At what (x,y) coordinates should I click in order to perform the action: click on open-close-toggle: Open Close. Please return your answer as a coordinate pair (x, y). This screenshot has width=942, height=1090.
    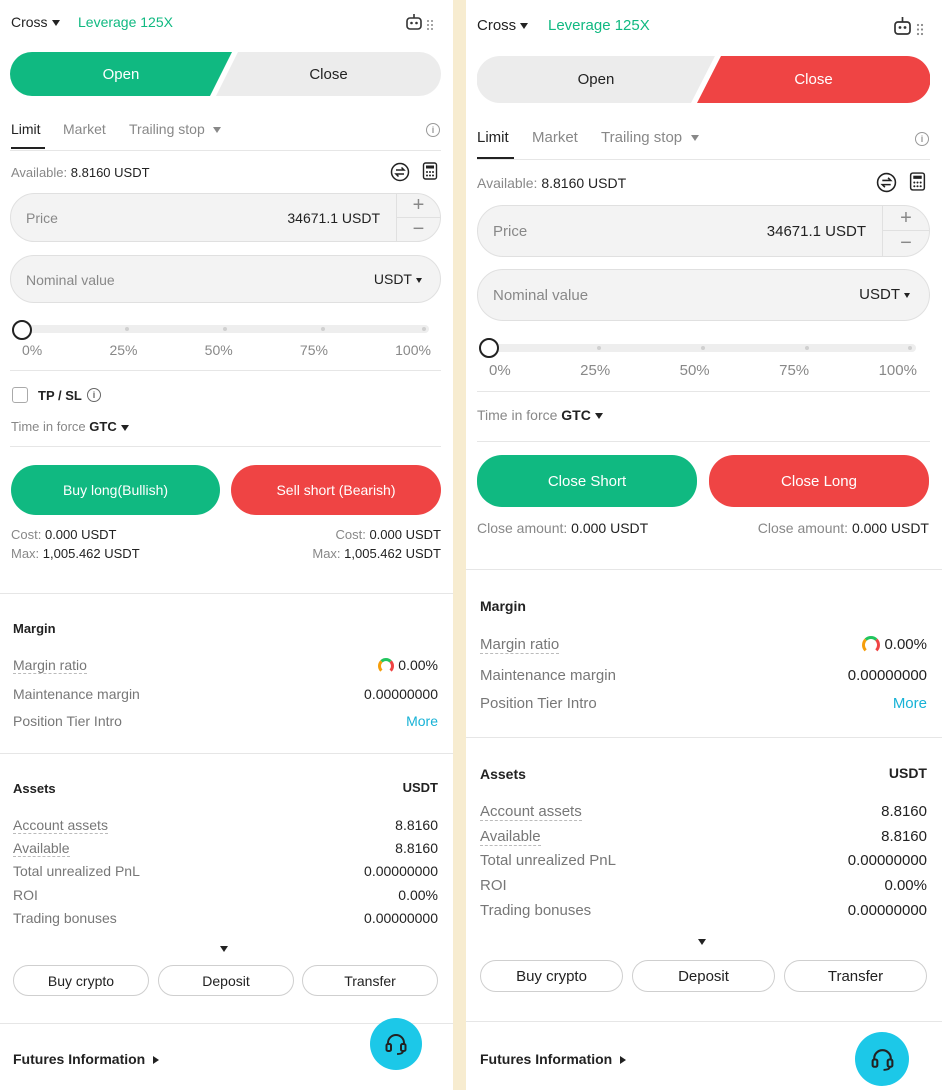
    Looking at the image, I should click on (225, 74).